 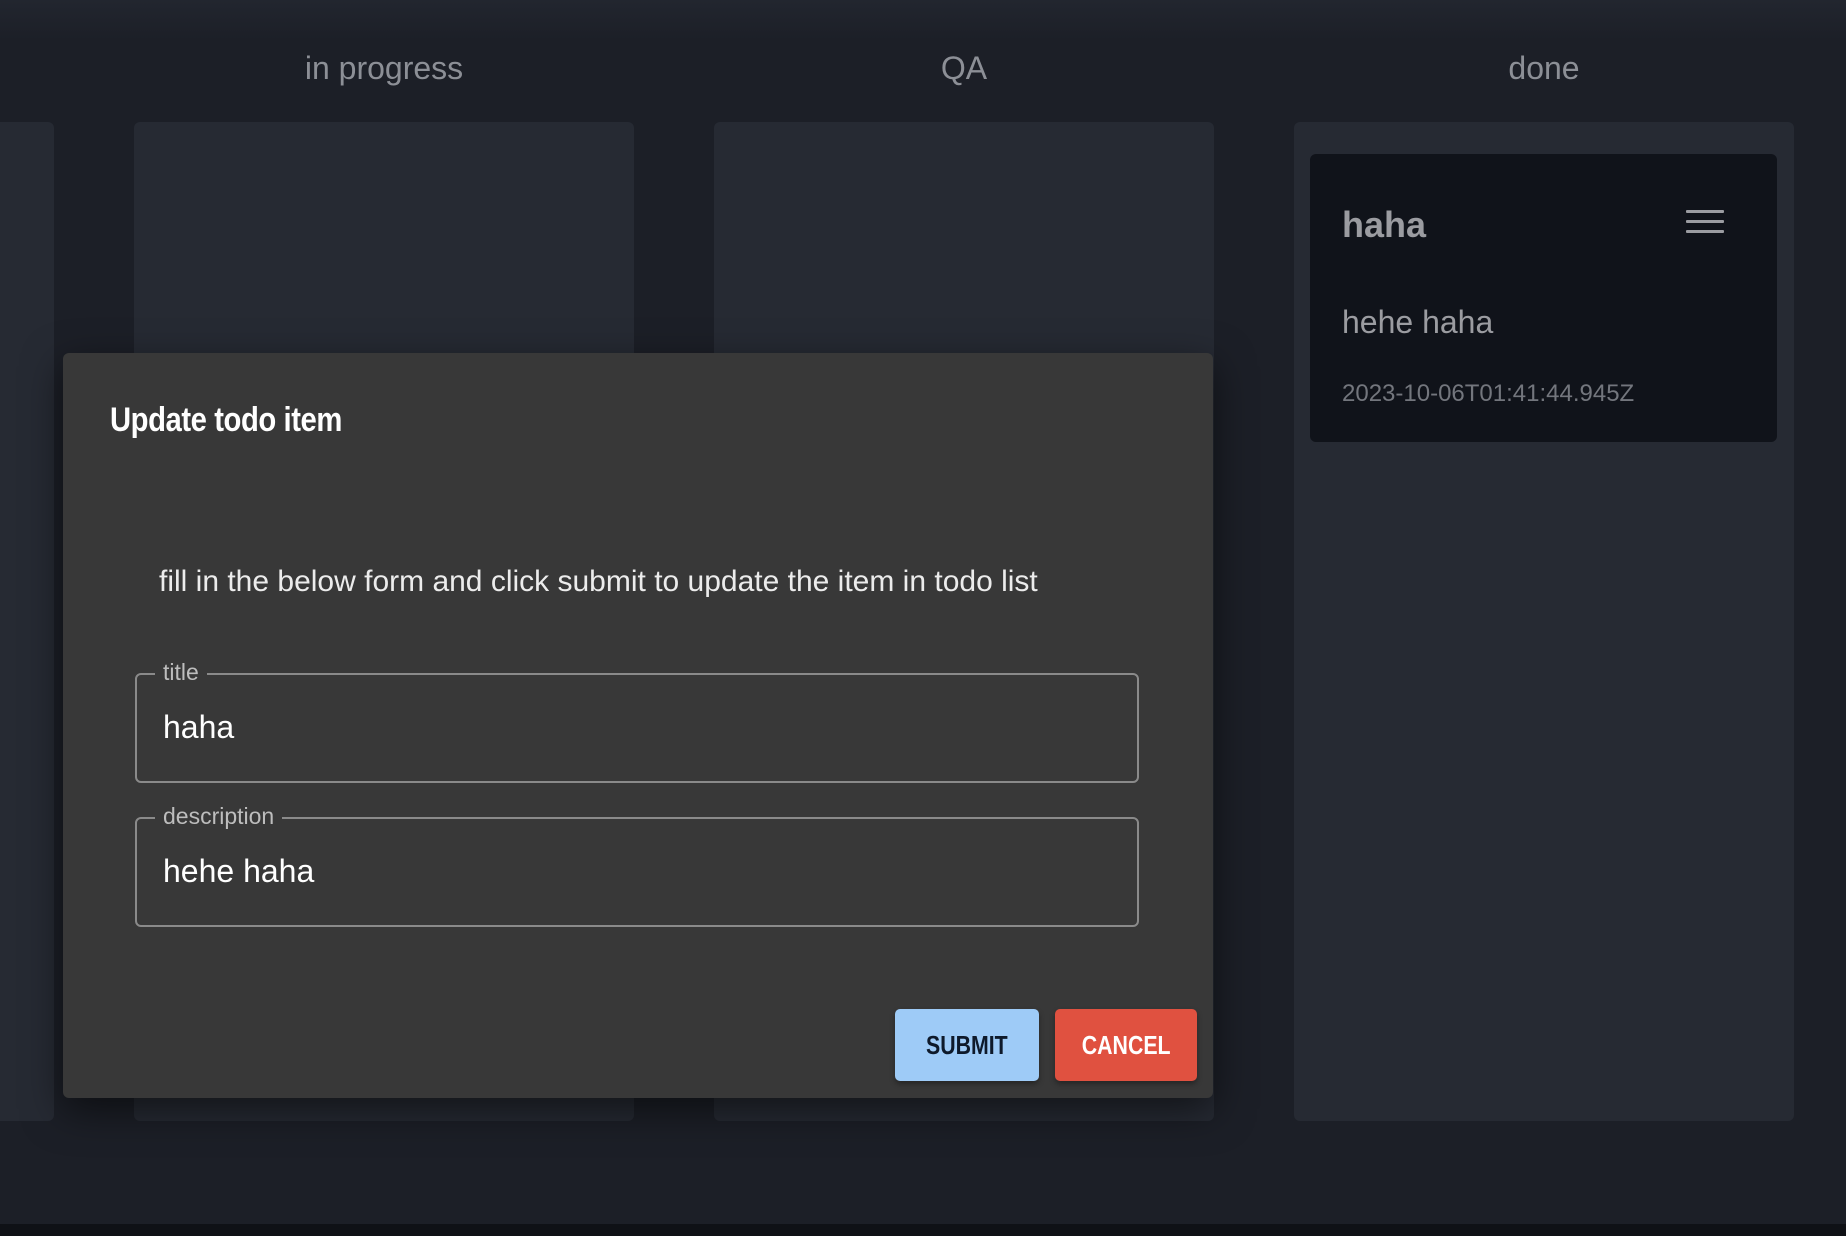 What do you see at coordinates (1544, 68) in the screenshot?
I see `column-title-done: done` at bounding box center [1544, 68].